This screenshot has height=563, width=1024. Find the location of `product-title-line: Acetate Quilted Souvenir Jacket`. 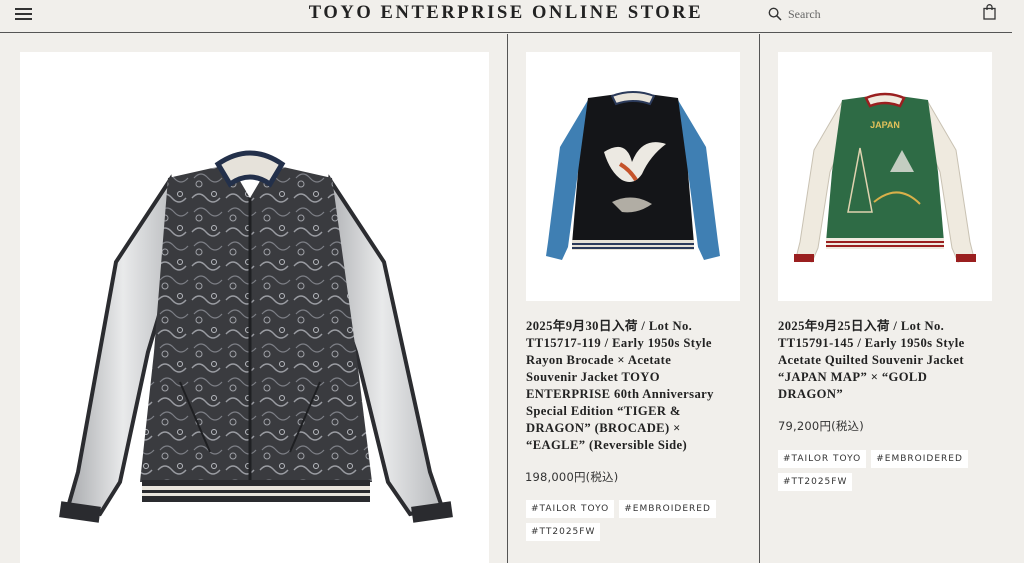

product-title-line: Acetate Quilted Souvenir Jacket is located at coordinates (871, 360).